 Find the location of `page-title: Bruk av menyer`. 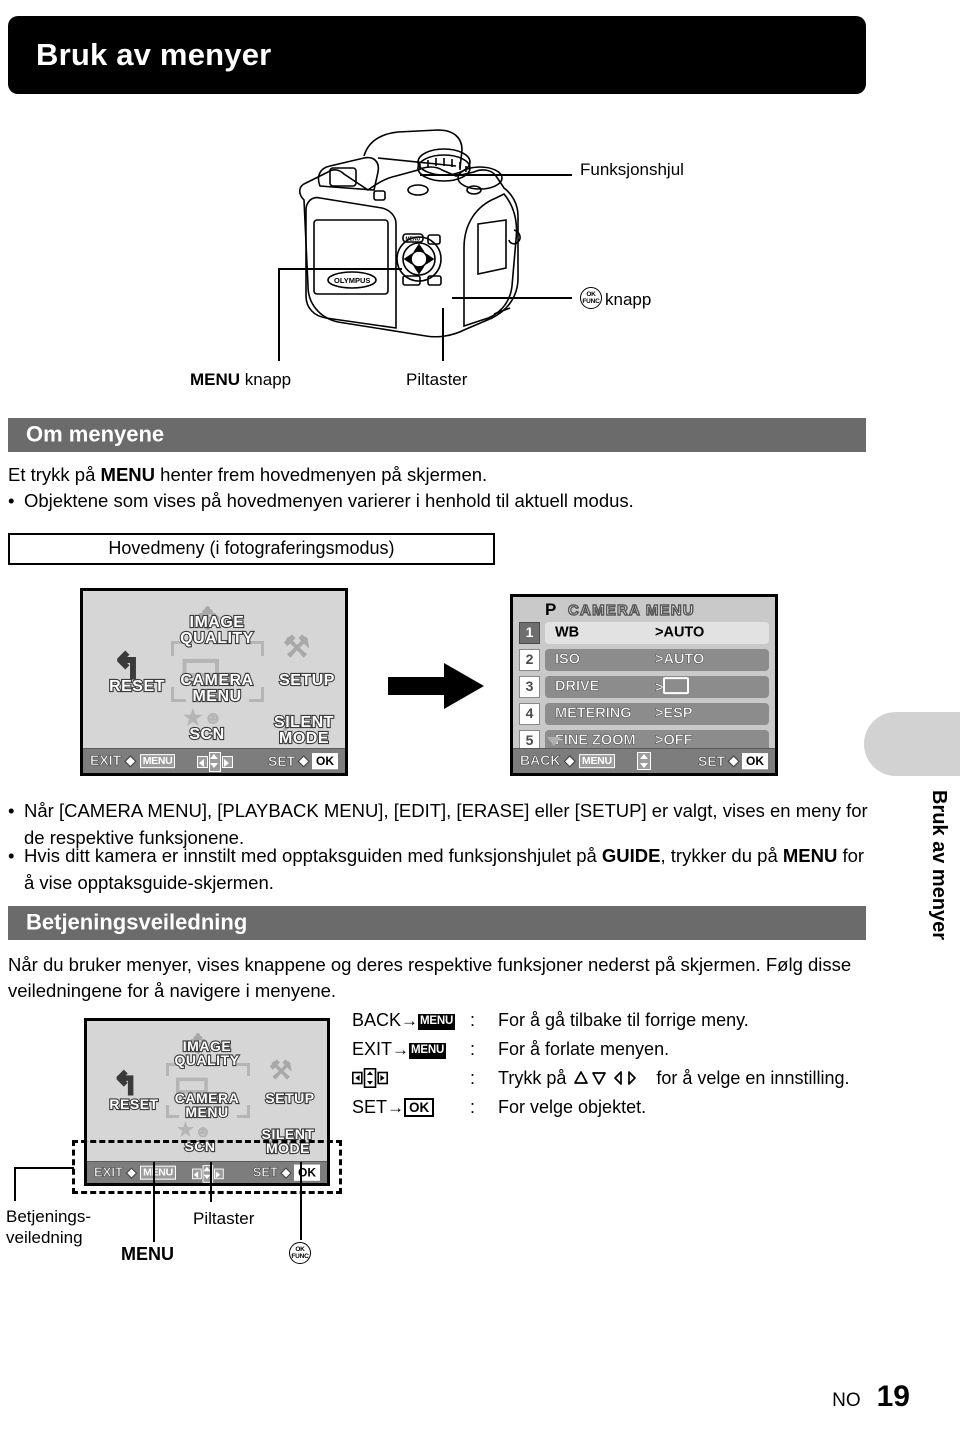

page-title: Bruk av menyer is located at coordinates (154, 54).